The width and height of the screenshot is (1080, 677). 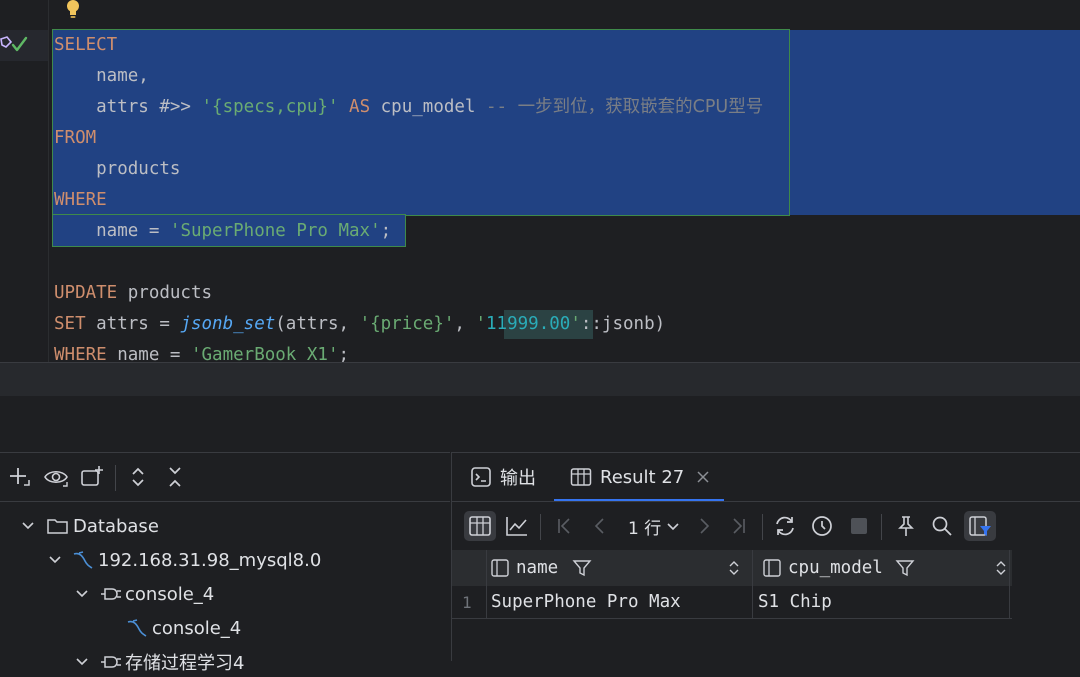 I want to click on code-token: SET, so click(x=70, y=324).